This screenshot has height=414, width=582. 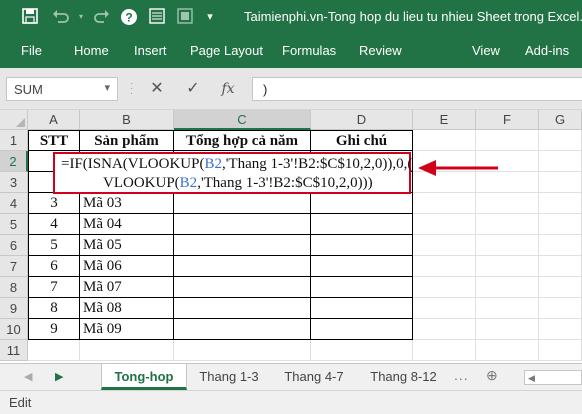 I want to click on sheet-tab-thang-8-12: Thang 8-12, so click(x=403, y=377).